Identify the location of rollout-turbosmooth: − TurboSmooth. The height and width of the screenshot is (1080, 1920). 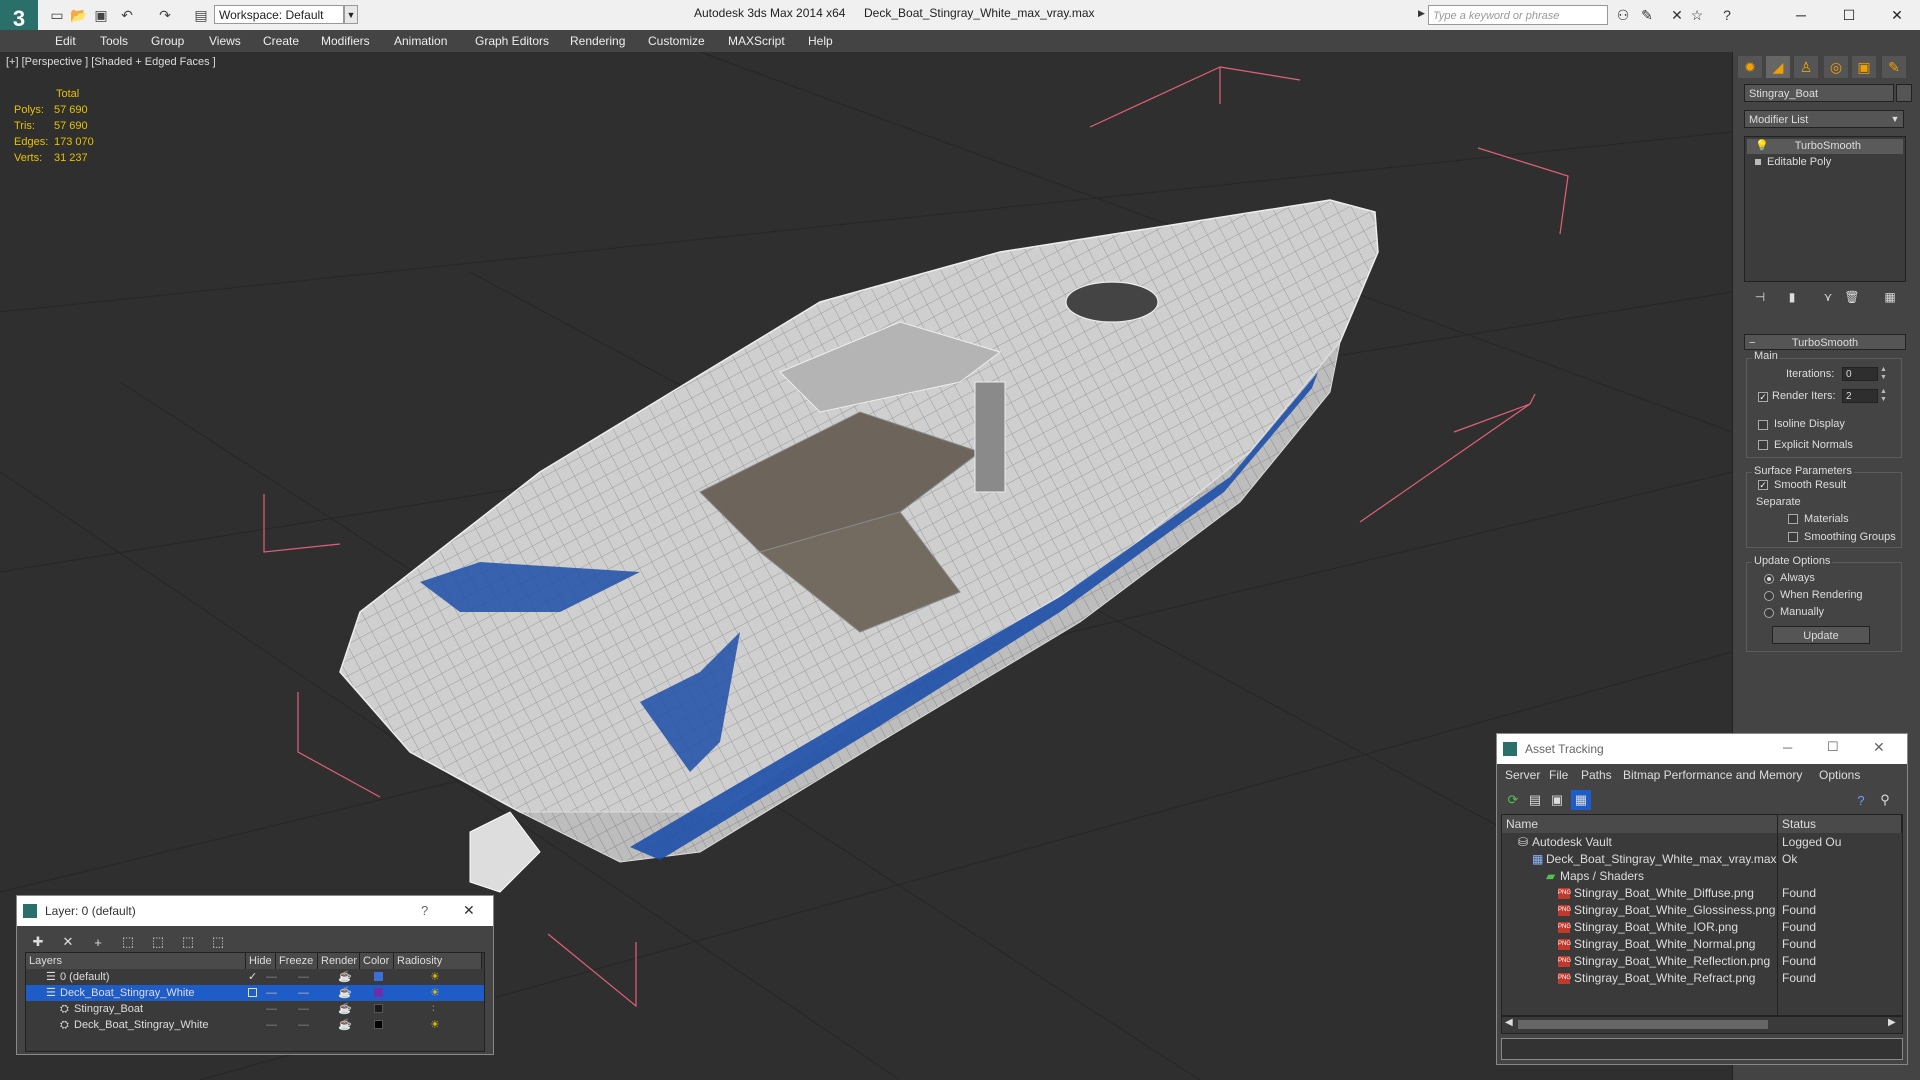
(1825, 342).